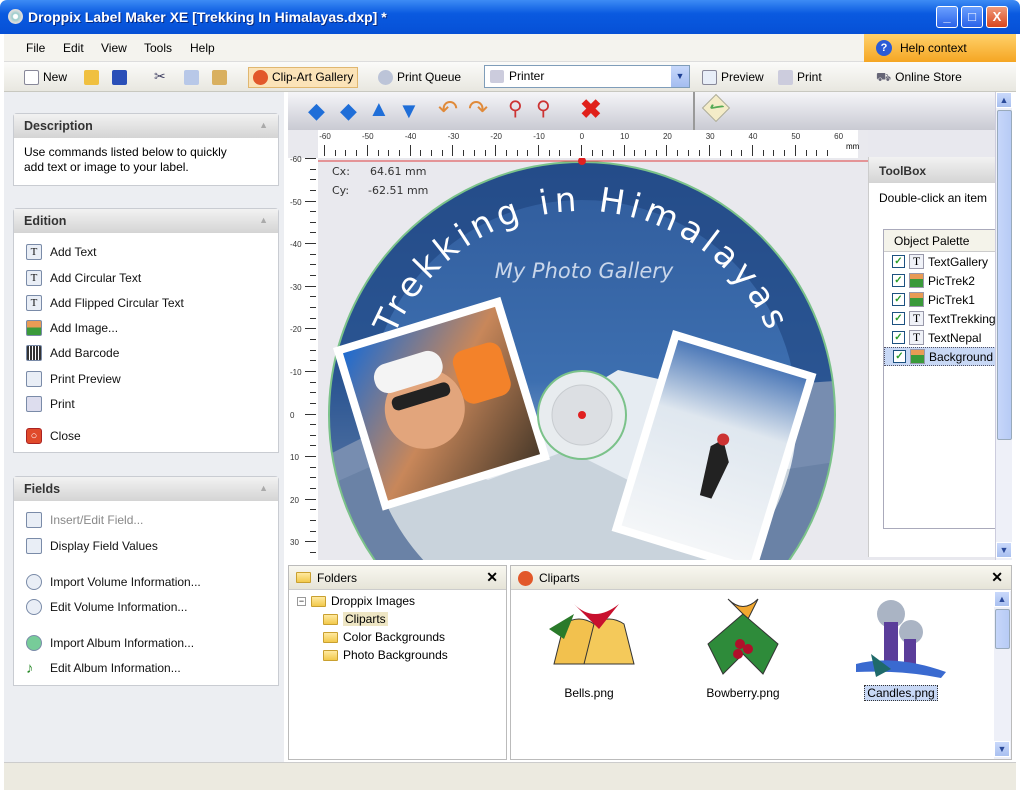 The width and height of the screenshot is (1020, 793). Describe the element at coordinates (92, 546) in the screenshot. I see `display-field-values-item: Display Field Values` at that location.